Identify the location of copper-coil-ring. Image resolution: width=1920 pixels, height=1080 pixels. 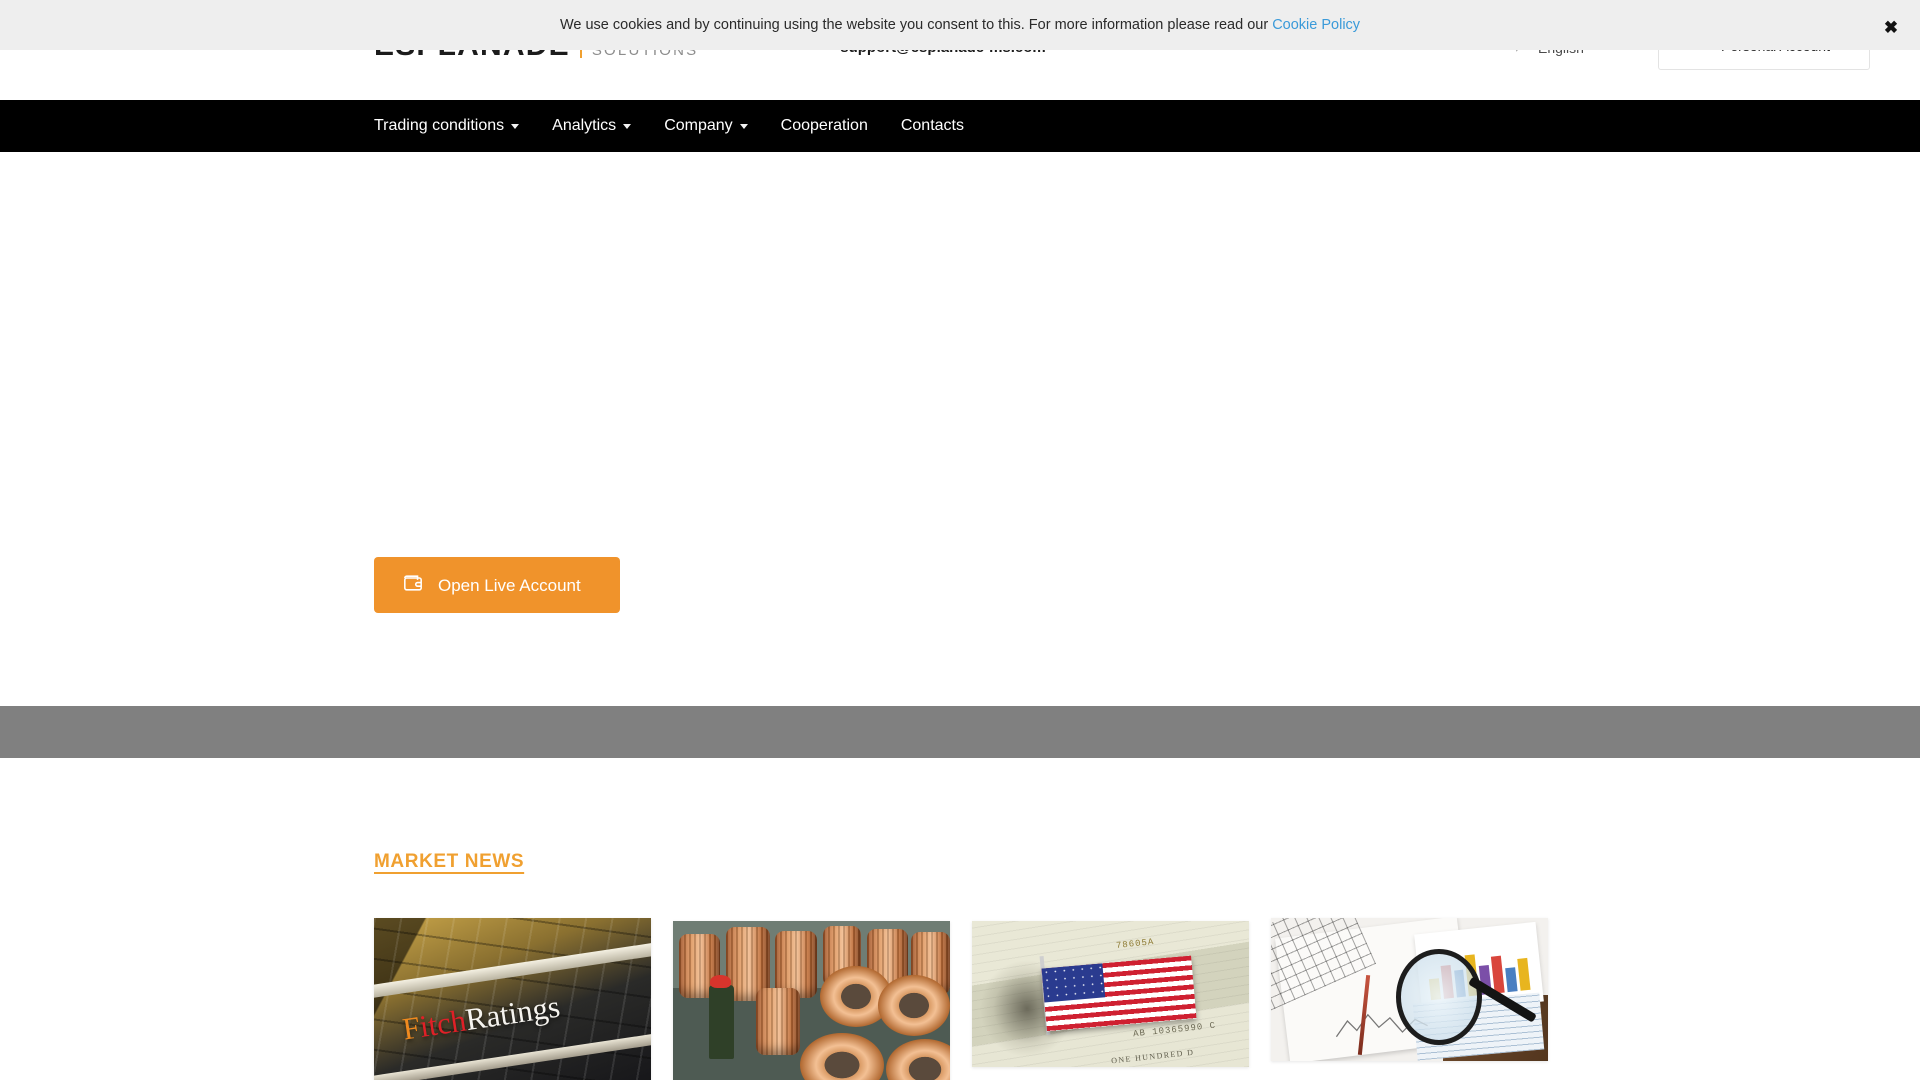
(913, 1006).